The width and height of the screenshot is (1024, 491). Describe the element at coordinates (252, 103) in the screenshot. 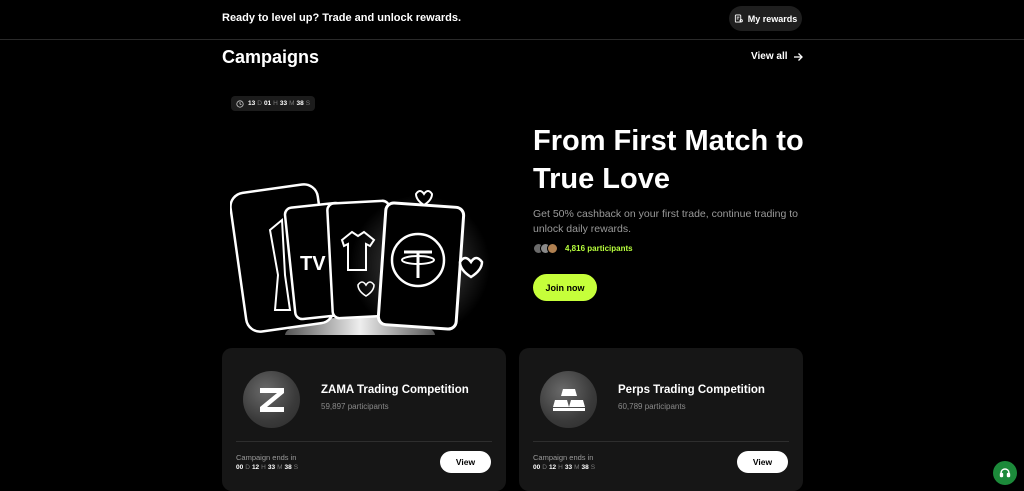

I see `timer-days: 13` at that location.